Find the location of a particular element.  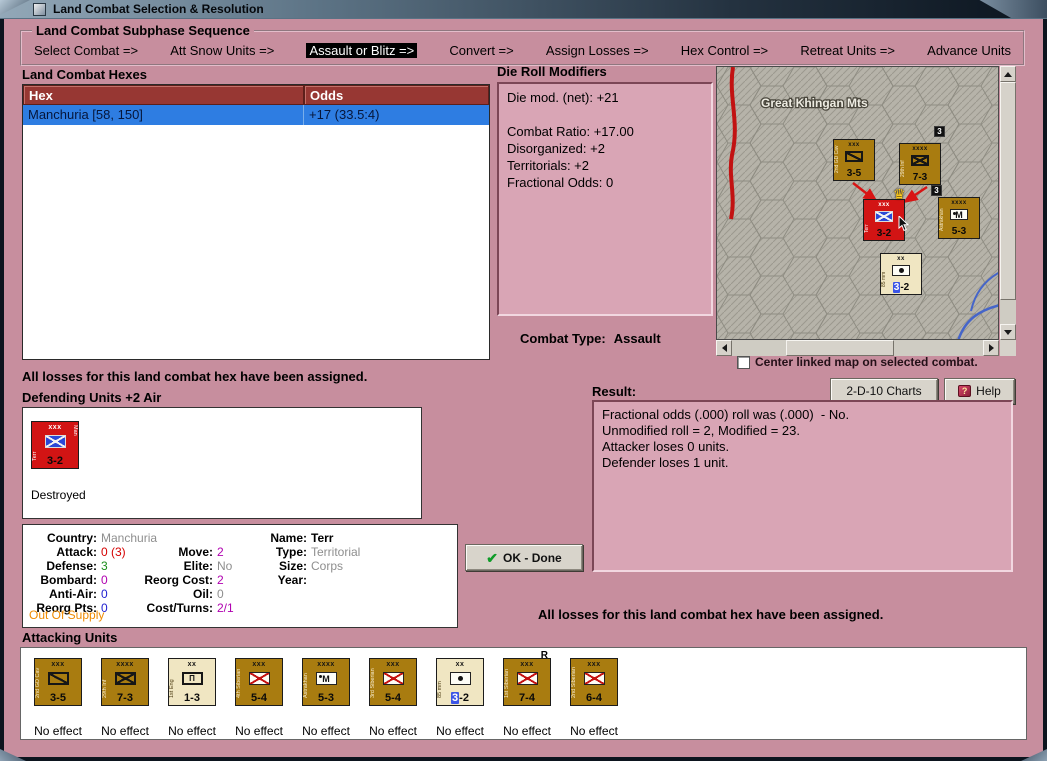

detail-label: Attack: is located at coordinates (76, 552).